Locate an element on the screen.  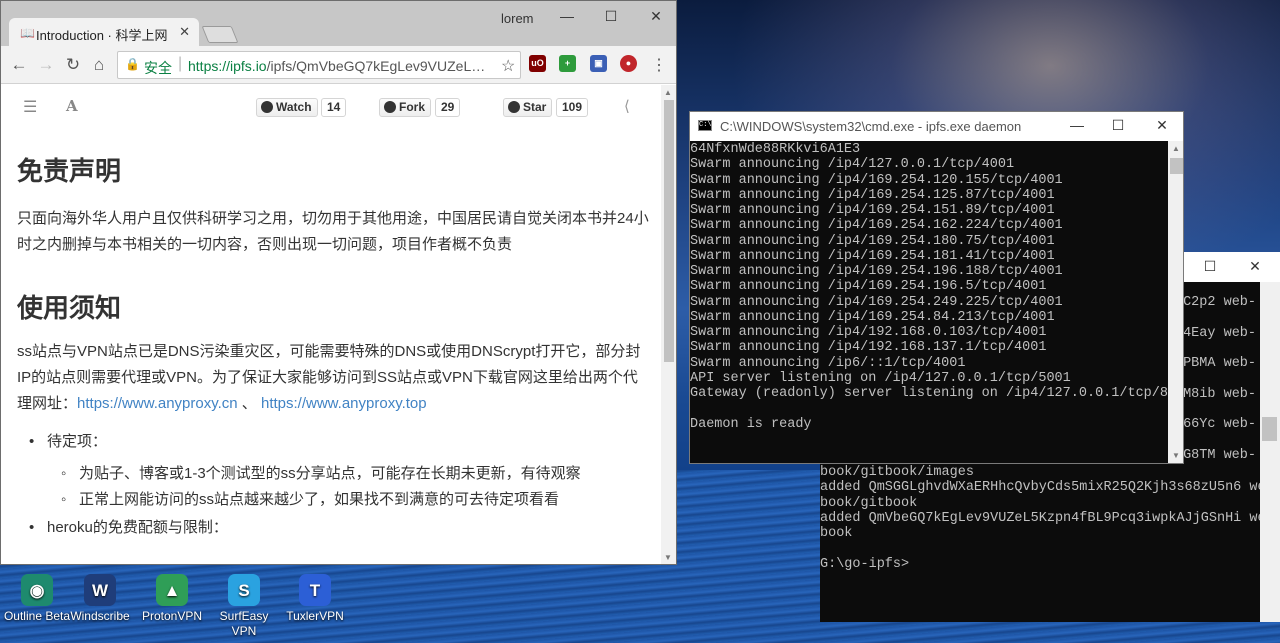
tab-introduction: 📖 Introduction · 科学上网 ✕ is located at coordinates (104, 32).